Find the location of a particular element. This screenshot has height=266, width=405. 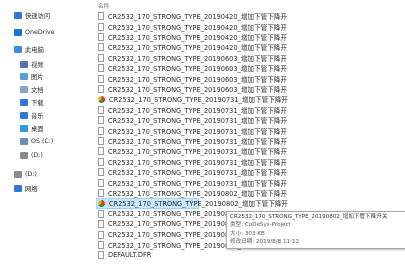

documents-icon is located at coordinates (24, 89).